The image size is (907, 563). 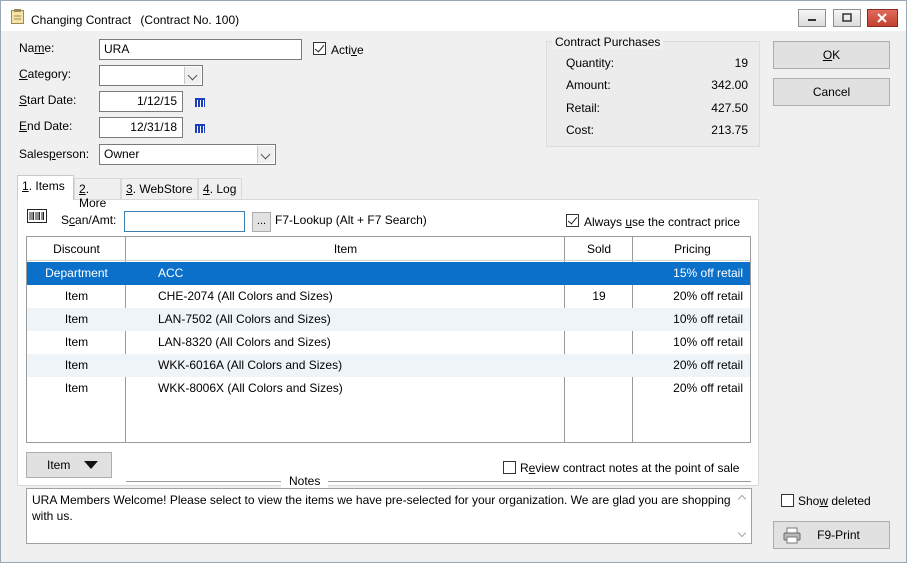 What do you see at coordinates (787, 500) in the screenshot?
I see `show-deleted-checkbox` at bounding box center [787, 500].